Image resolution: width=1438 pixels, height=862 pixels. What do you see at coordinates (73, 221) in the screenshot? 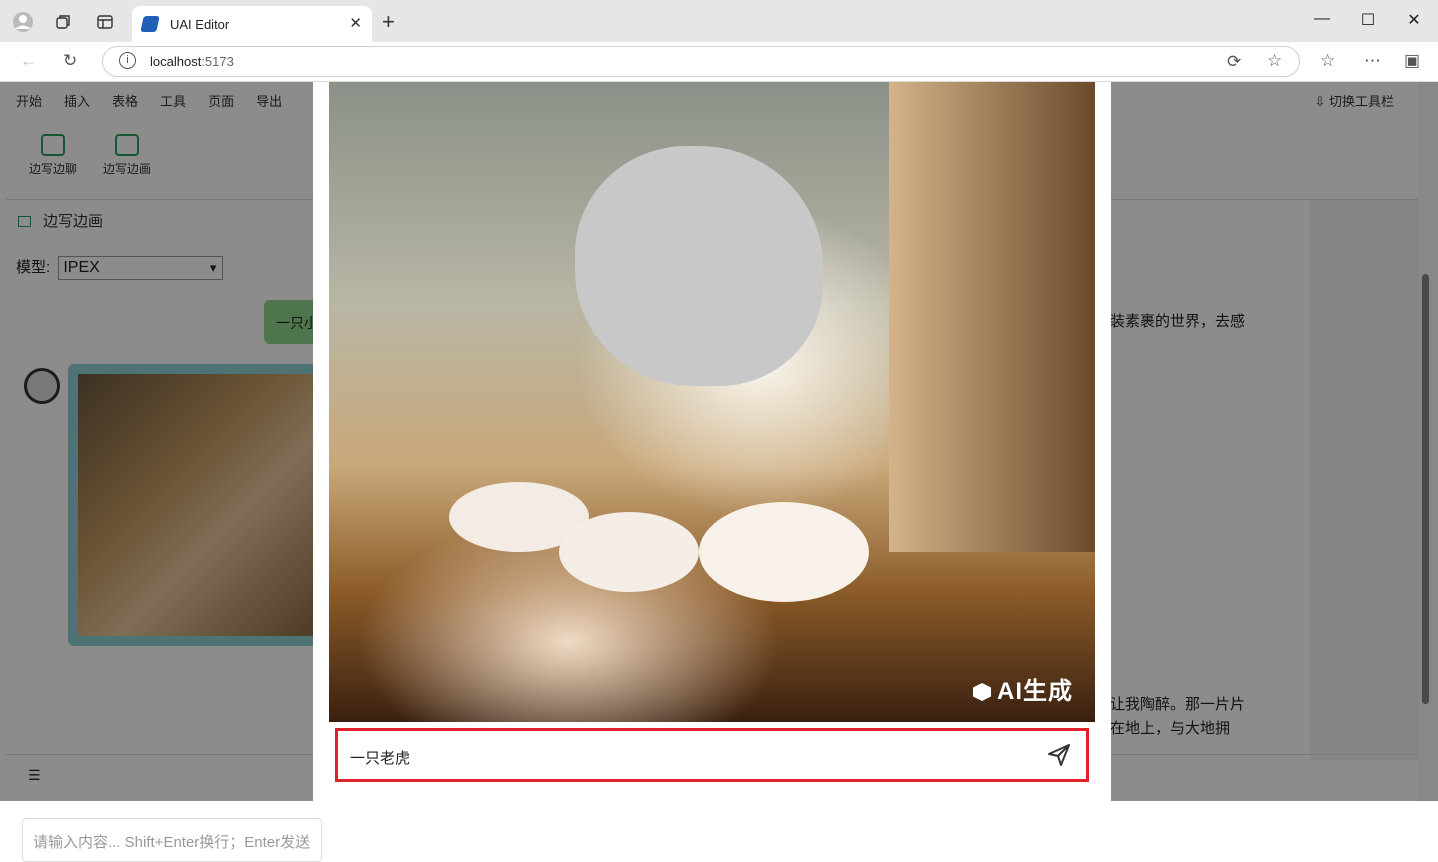
I see `panel-title-text: 边写边画` at bounding box center [73, 221].